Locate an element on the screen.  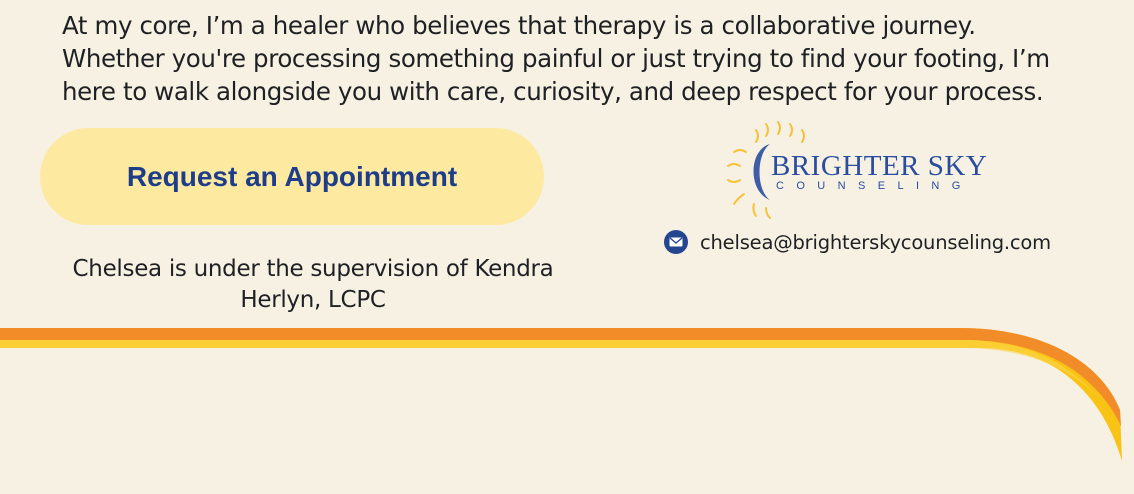
email-contact: chelsea@brighterskycounseling.com is located at coordinates (857, 242).